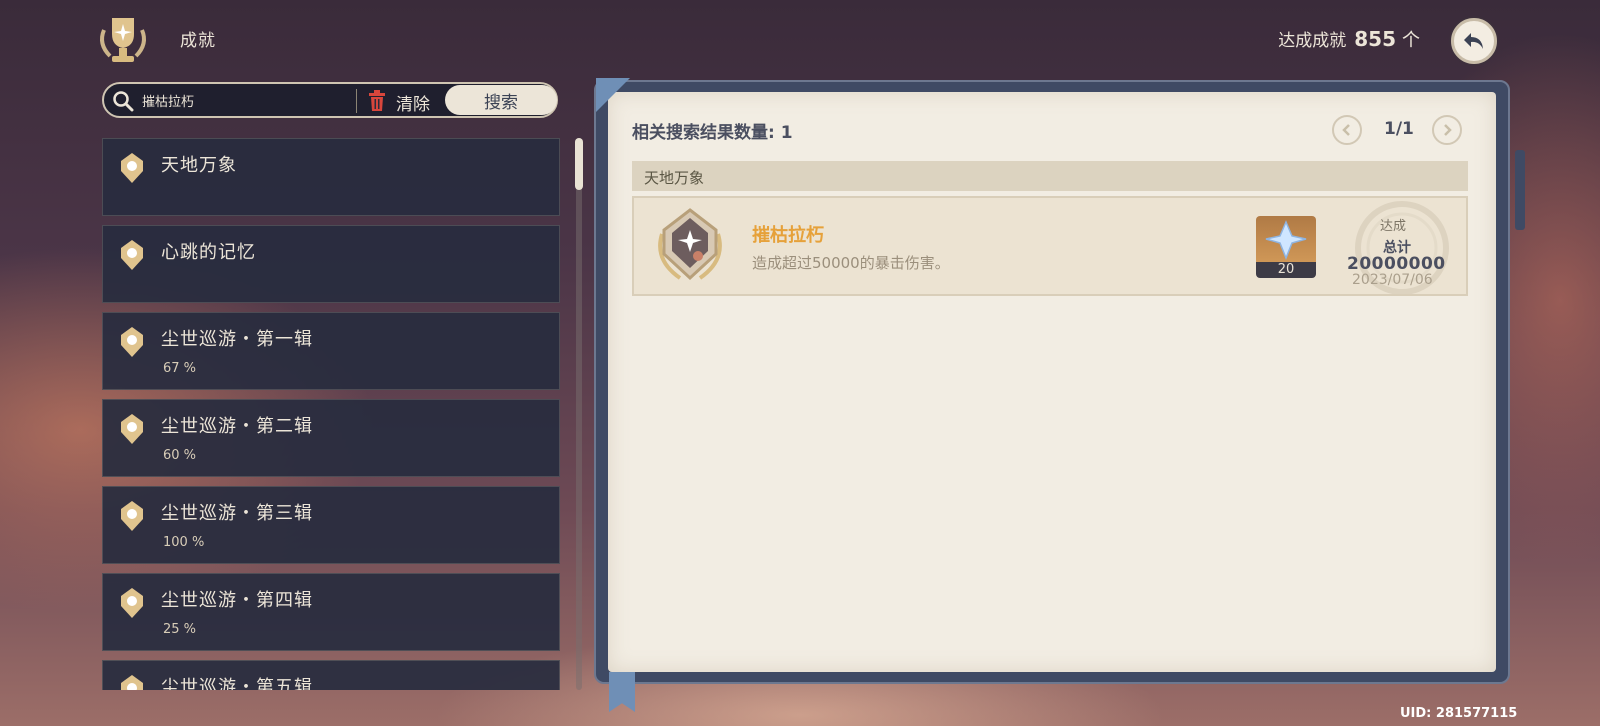  Describe the element at coordinates (180, 455) in the screenshot. I see `category-percent: 60 %` at that location.